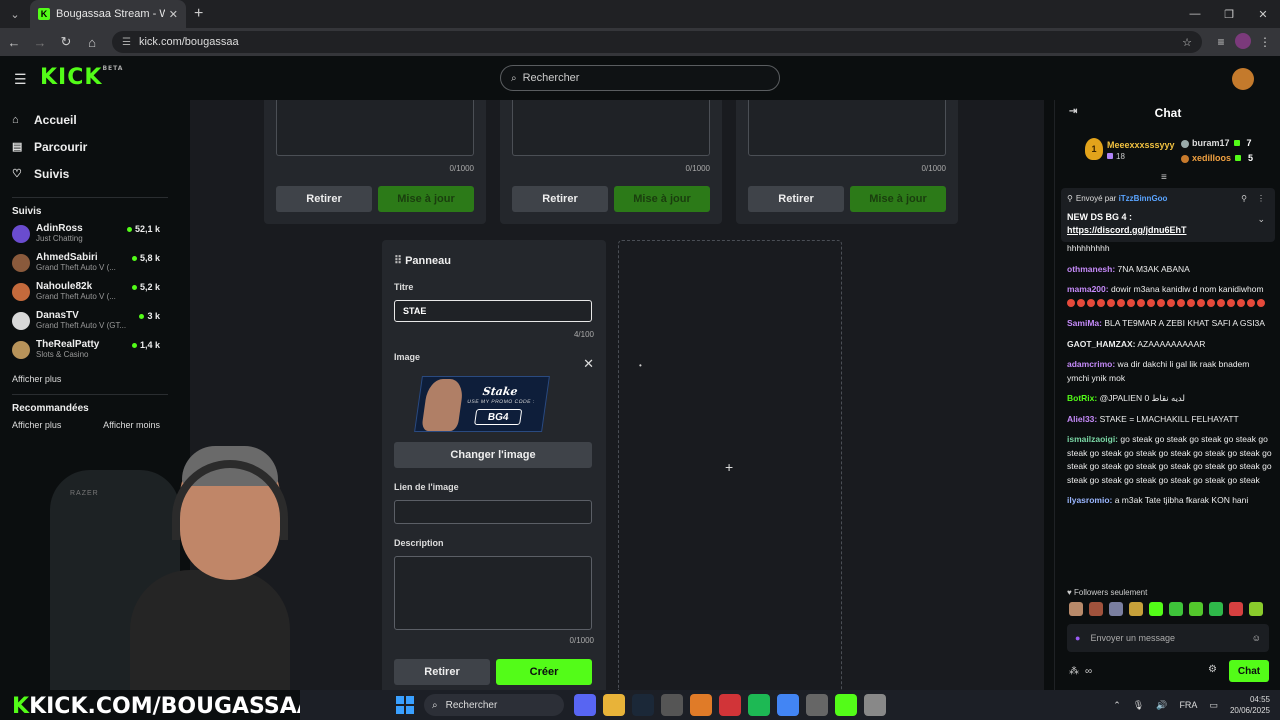 The height and width of the screenshot is (720, 1280). What do you see at coordinates (493, 455) in the screenshot?
I see `change-image-button: Changer l'image` at bounding box center [493, 455].